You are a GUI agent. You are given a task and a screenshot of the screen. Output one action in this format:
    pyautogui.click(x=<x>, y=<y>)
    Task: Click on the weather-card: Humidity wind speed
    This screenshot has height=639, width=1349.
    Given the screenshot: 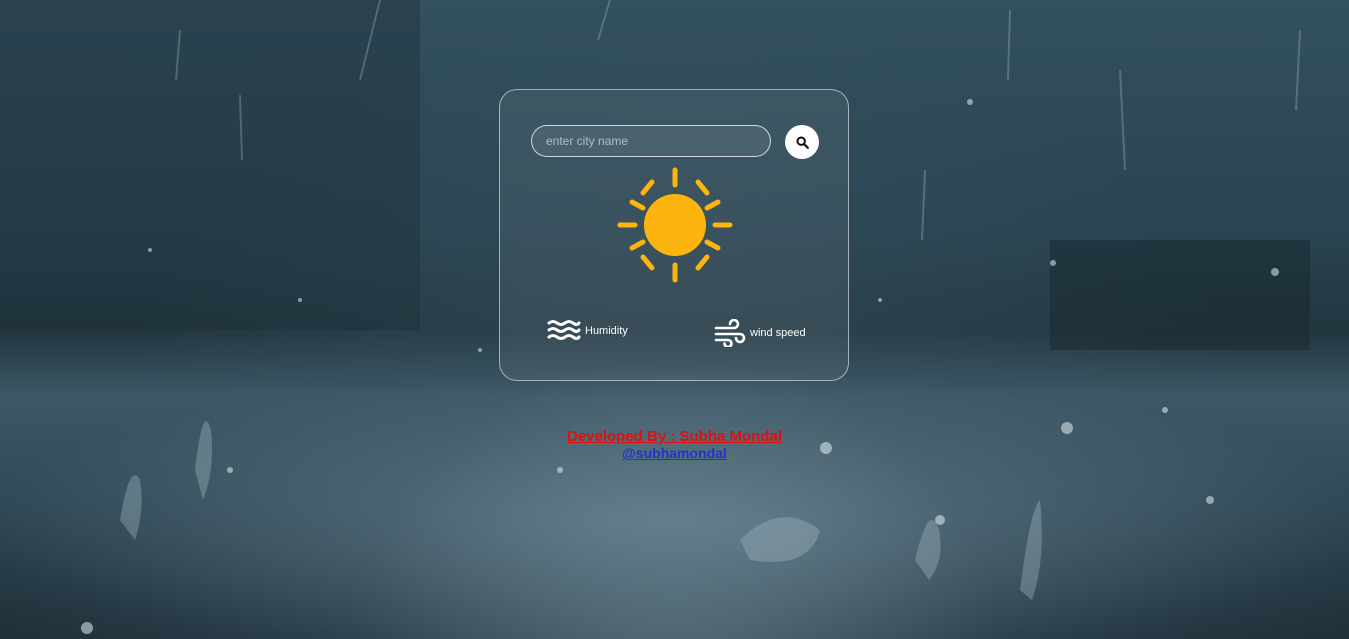 What is the action you would take?
    pyautogui.click(x=674, y=235)
    